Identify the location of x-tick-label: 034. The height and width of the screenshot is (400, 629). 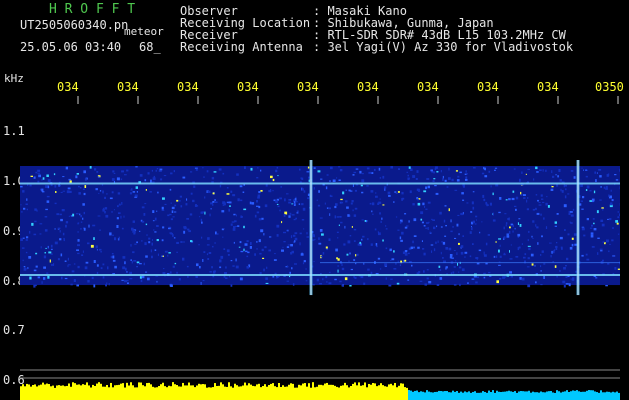
(248, 87).